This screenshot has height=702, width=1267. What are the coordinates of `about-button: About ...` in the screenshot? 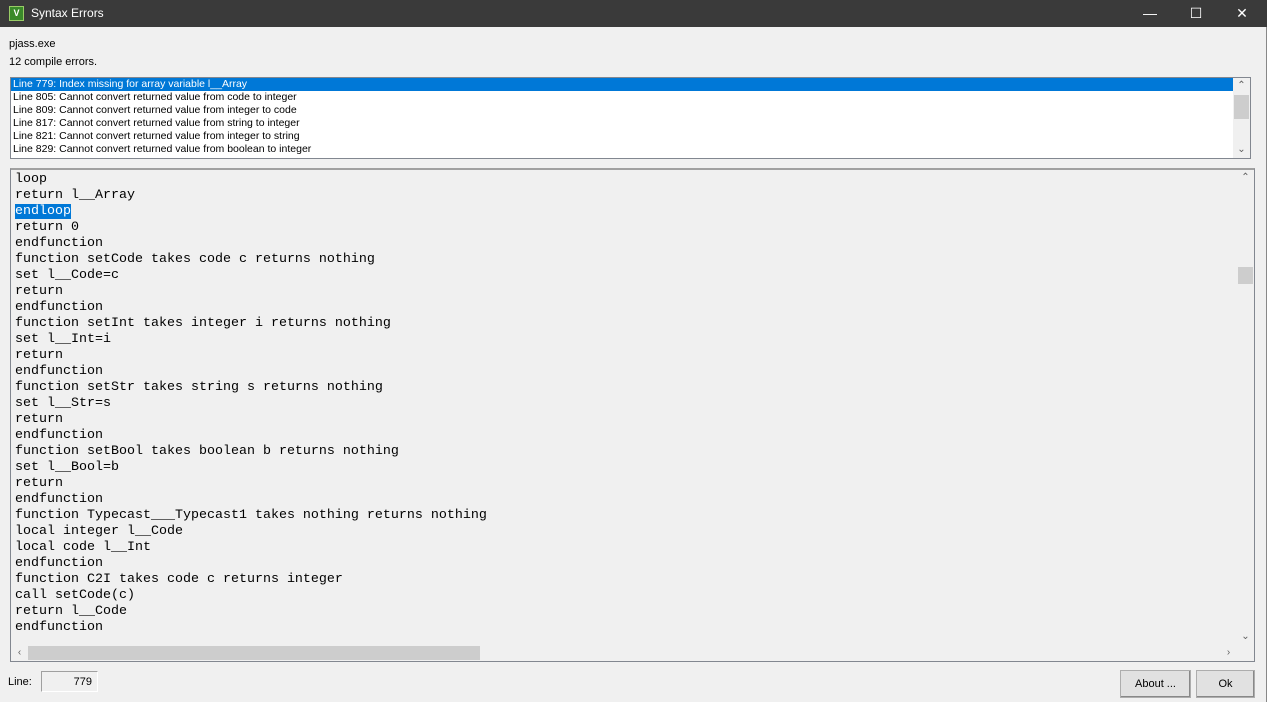 It's located at (1155, 684).